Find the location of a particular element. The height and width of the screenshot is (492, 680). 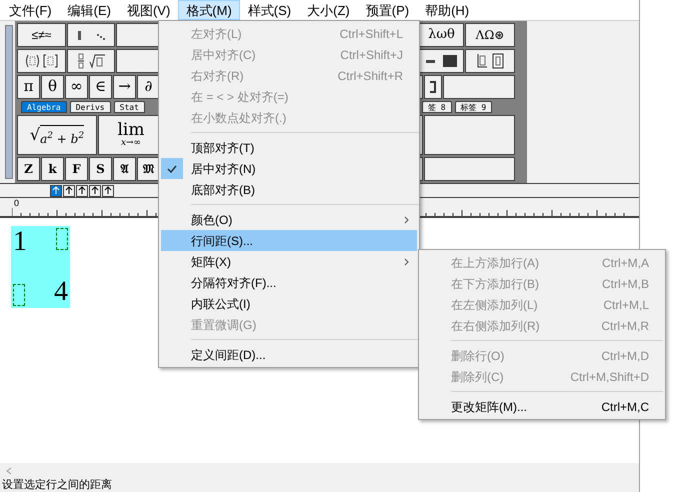

fraction-button is located at coordinates (91, 60).